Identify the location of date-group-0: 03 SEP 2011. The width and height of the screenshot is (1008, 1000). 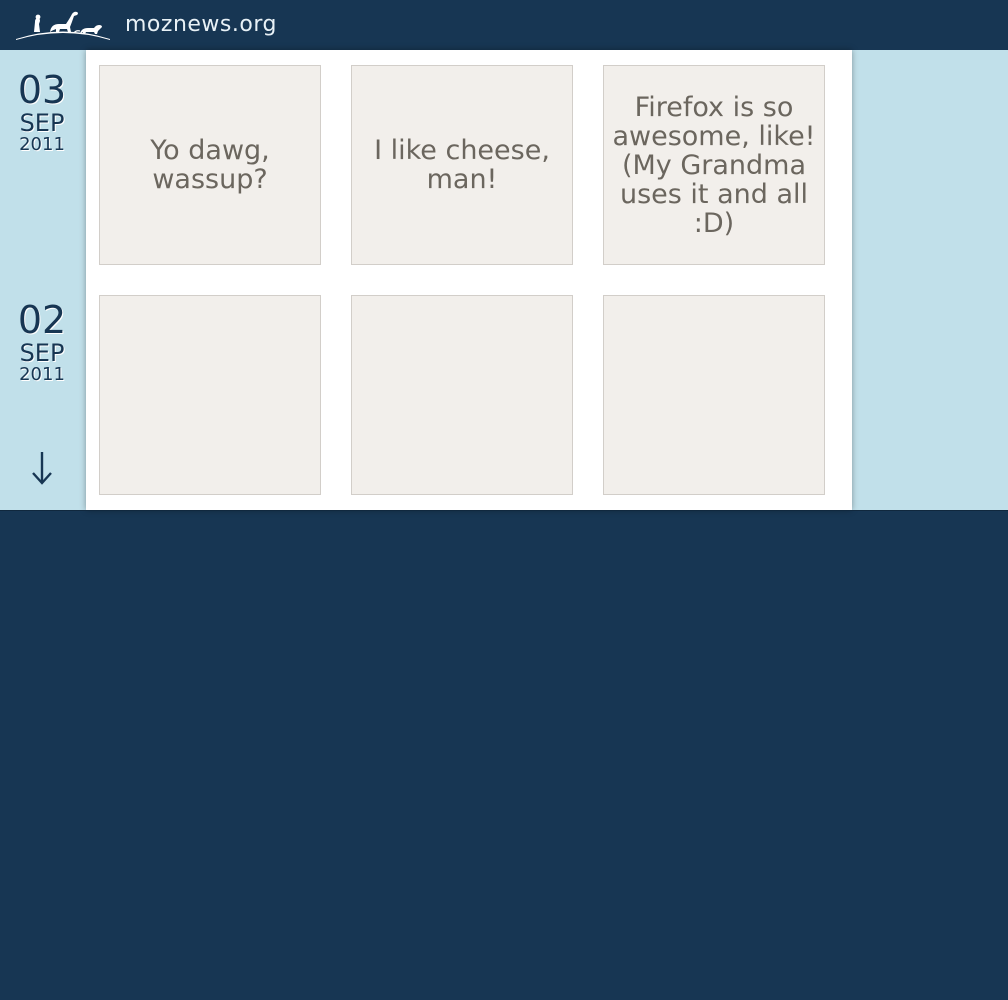
(42, 112).